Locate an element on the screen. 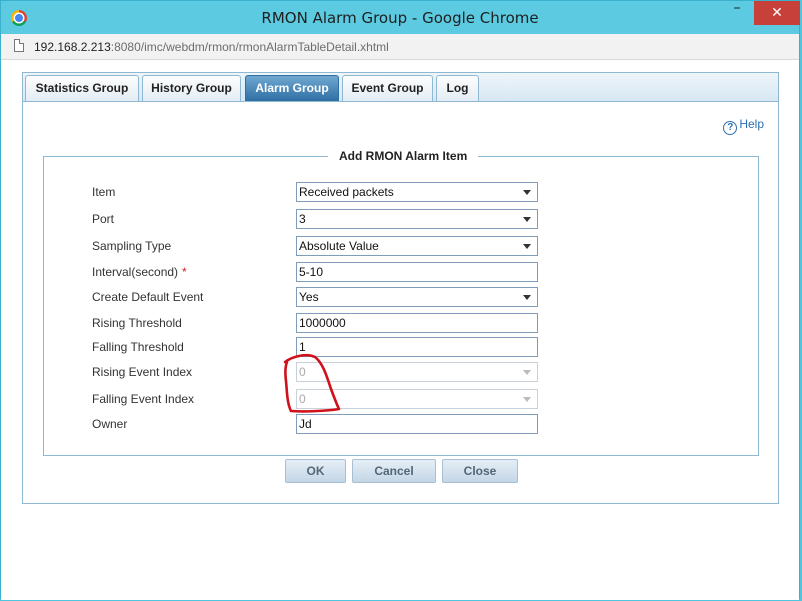  help-icon: ? is located at coordinates (730, 128).